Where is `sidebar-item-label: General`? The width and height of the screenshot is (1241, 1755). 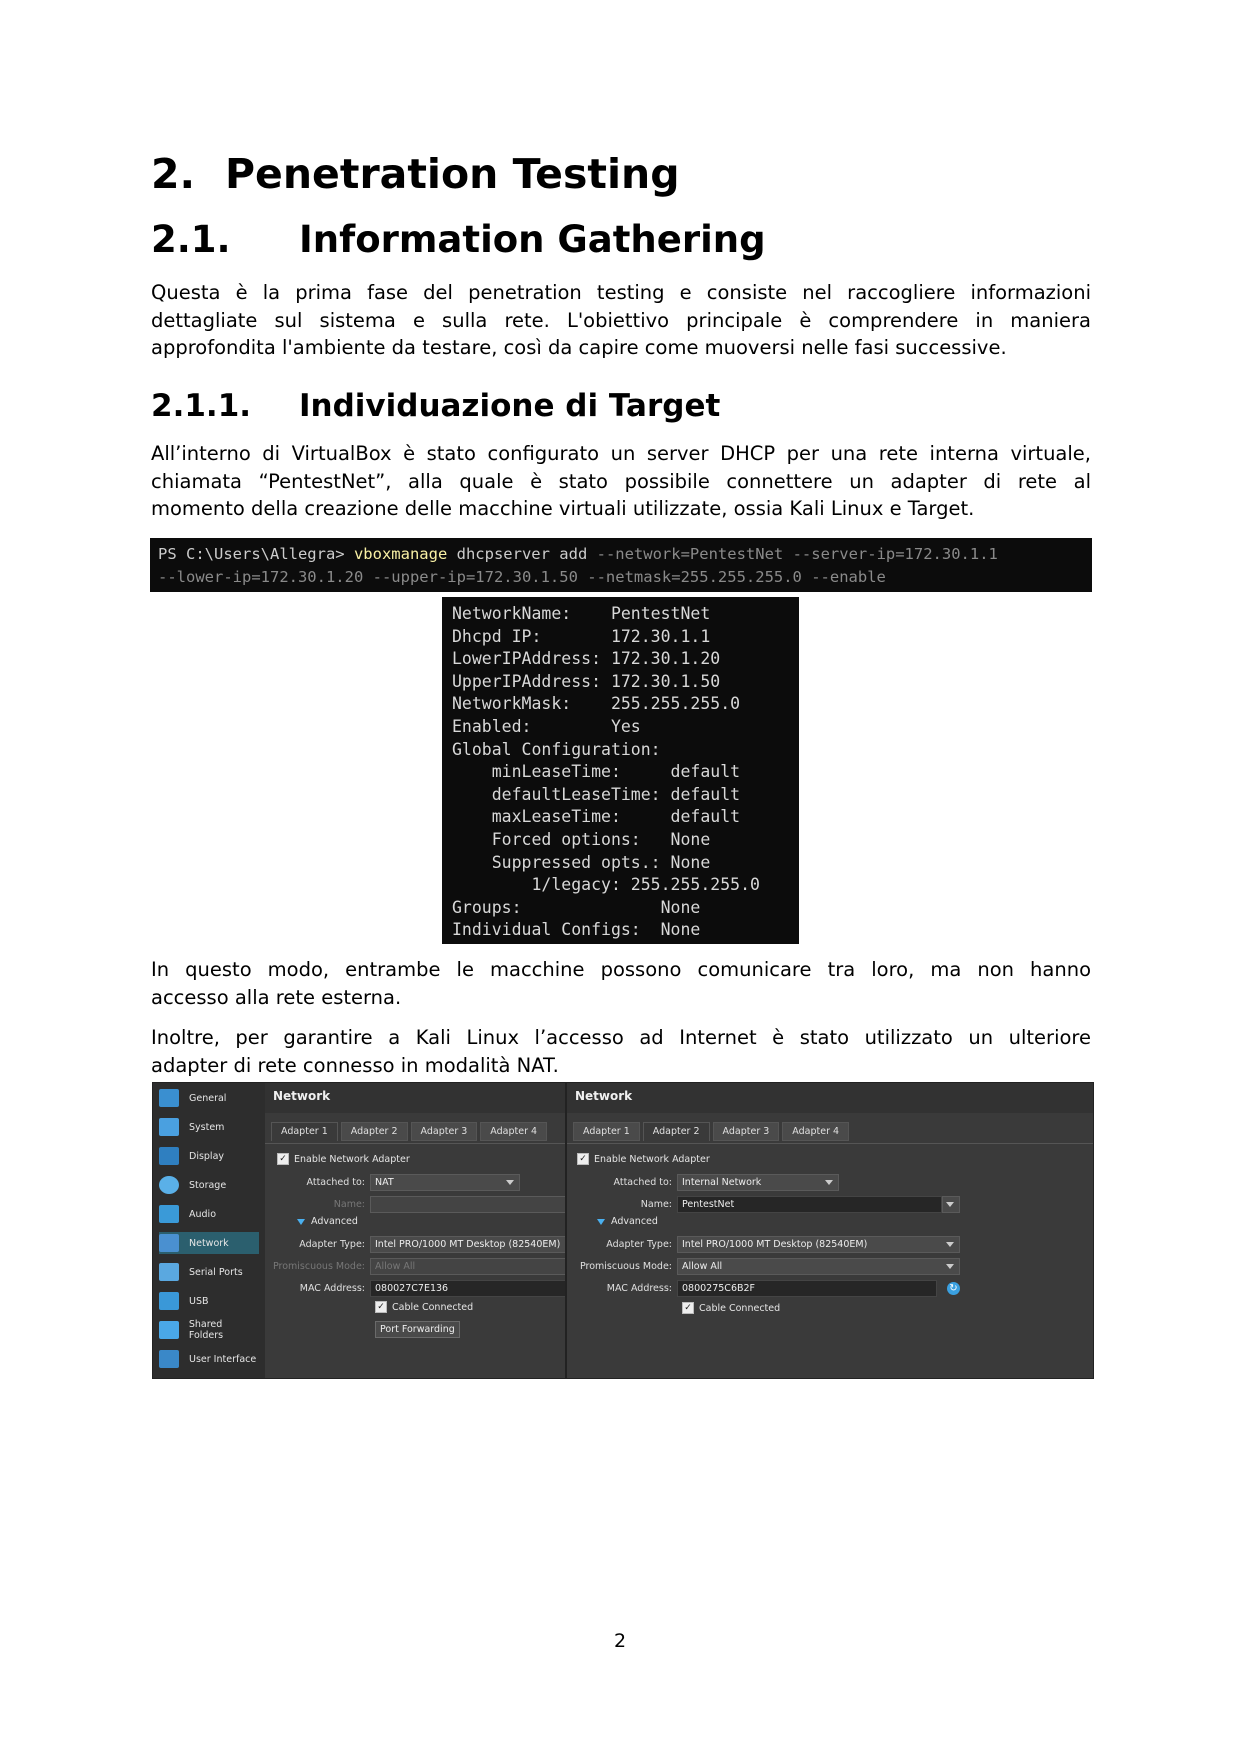
sidebar-item-label: General is located at coordinates (208, 1098).